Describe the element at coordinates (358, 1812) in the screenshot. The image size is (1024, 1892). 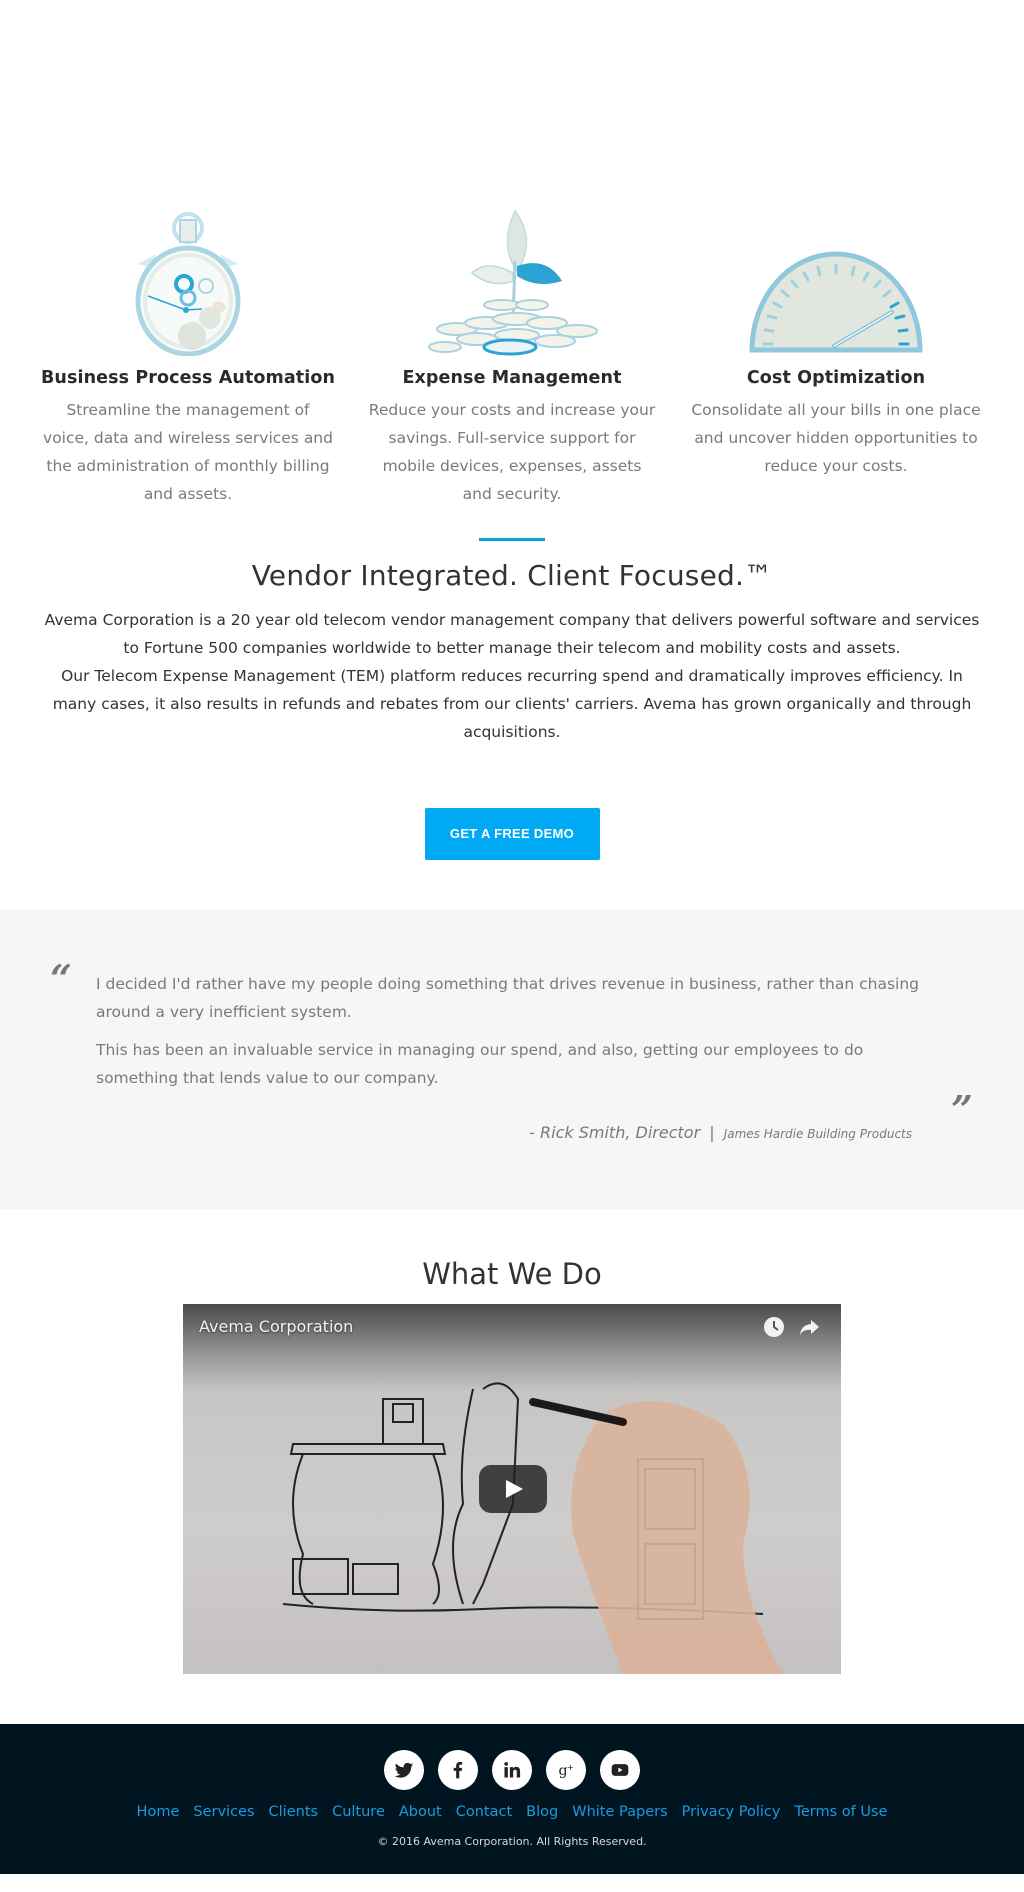
I see `footer-link-culture: Culture` at that location.